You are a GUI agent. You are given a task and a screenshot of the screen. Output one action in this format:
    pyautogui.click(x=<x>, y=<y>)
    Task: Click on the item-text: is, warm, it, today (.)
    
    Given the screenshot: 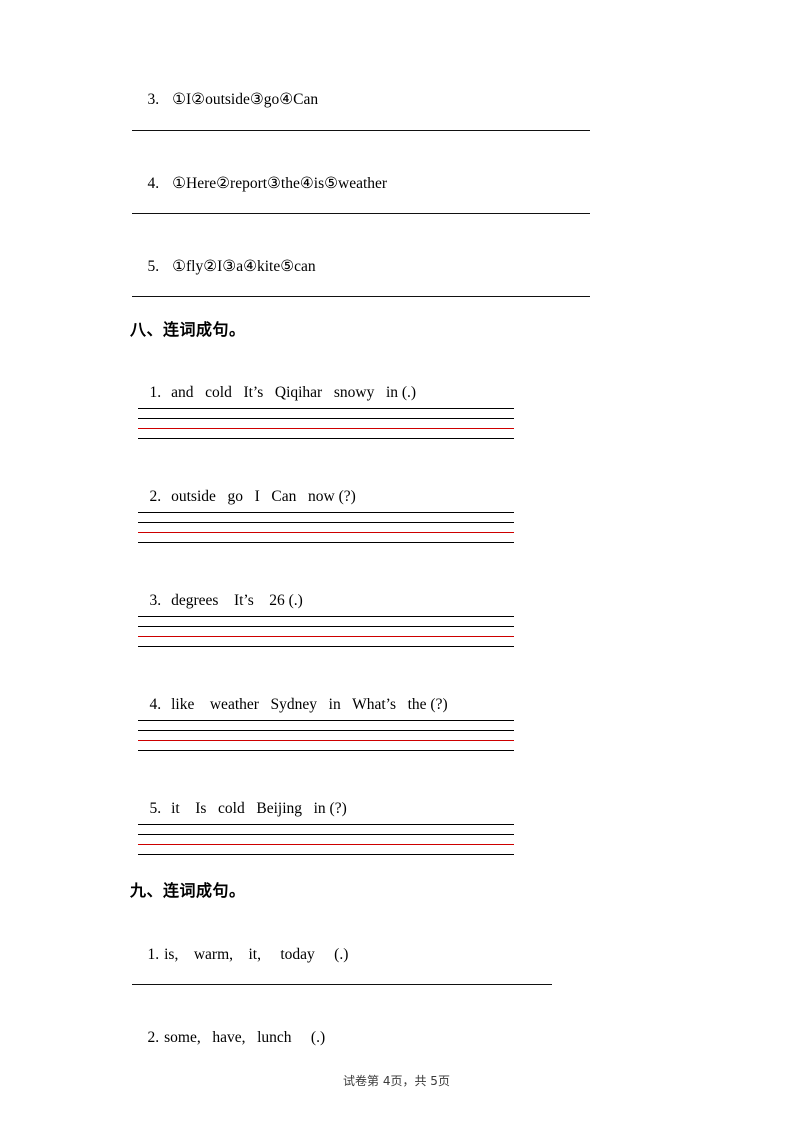 What is the action you would take?
    pyautogui.click(x=256, y=954)
    